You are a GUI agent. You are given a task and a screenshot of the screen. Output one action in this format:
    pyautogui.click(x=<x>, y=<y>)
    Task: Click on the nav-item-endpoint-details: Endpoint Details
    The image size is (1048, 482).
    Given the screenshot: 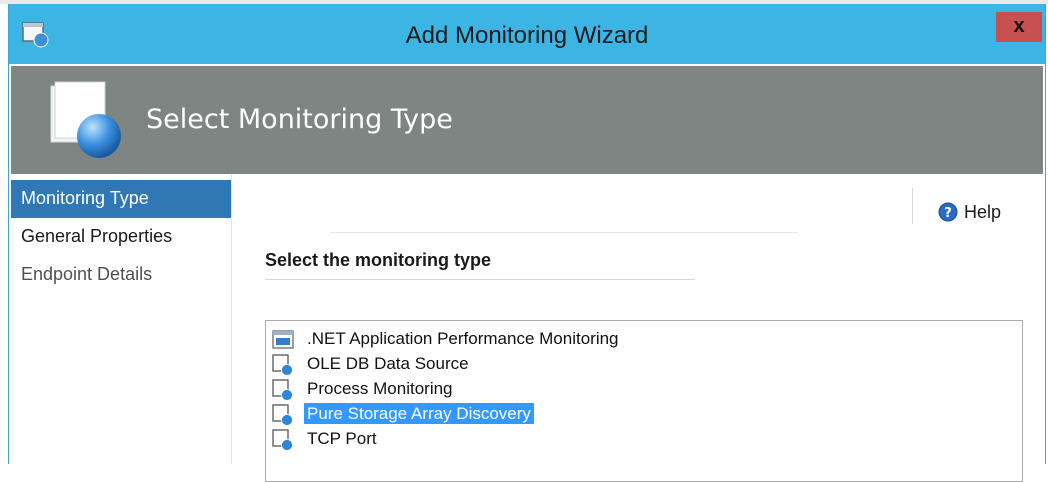 What is the action you would take?
    pyautogui.click(x=87, y=274)
    